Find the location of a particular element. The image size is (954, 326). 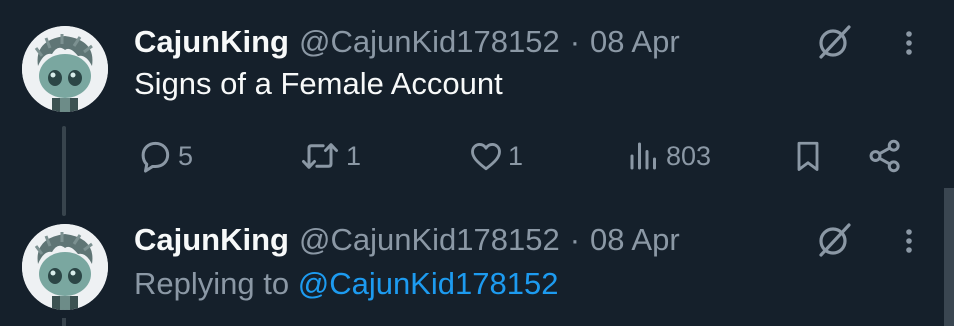

replying-to-line: Replying to @CajunKid178152 is located at coordinates (346, 284).